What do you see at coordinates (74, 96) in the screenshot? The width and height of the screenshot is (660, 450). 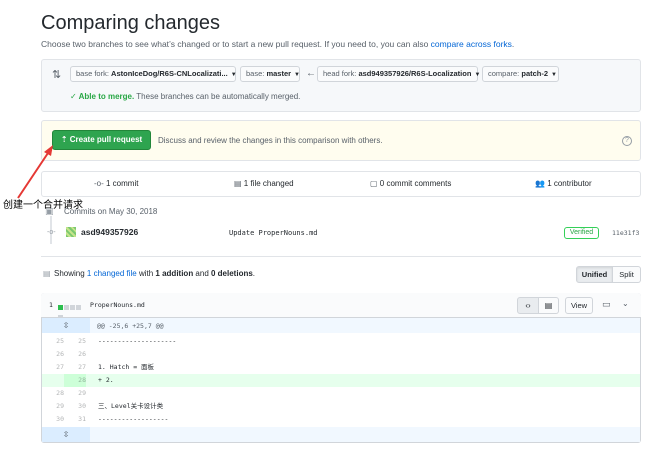 I see `check-icon: ✓` at bounding box center [74, 96].